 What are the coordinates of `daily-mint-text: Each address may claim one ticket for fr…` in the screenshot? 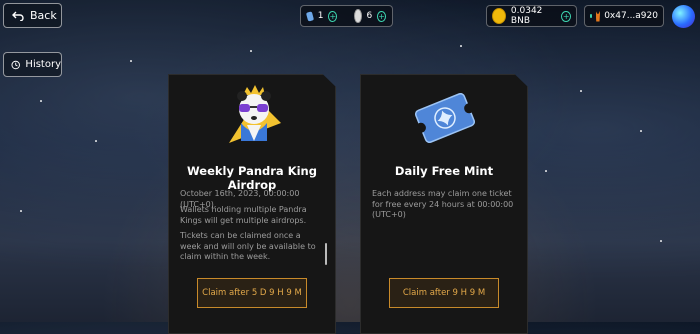 It's located at (443, 204).